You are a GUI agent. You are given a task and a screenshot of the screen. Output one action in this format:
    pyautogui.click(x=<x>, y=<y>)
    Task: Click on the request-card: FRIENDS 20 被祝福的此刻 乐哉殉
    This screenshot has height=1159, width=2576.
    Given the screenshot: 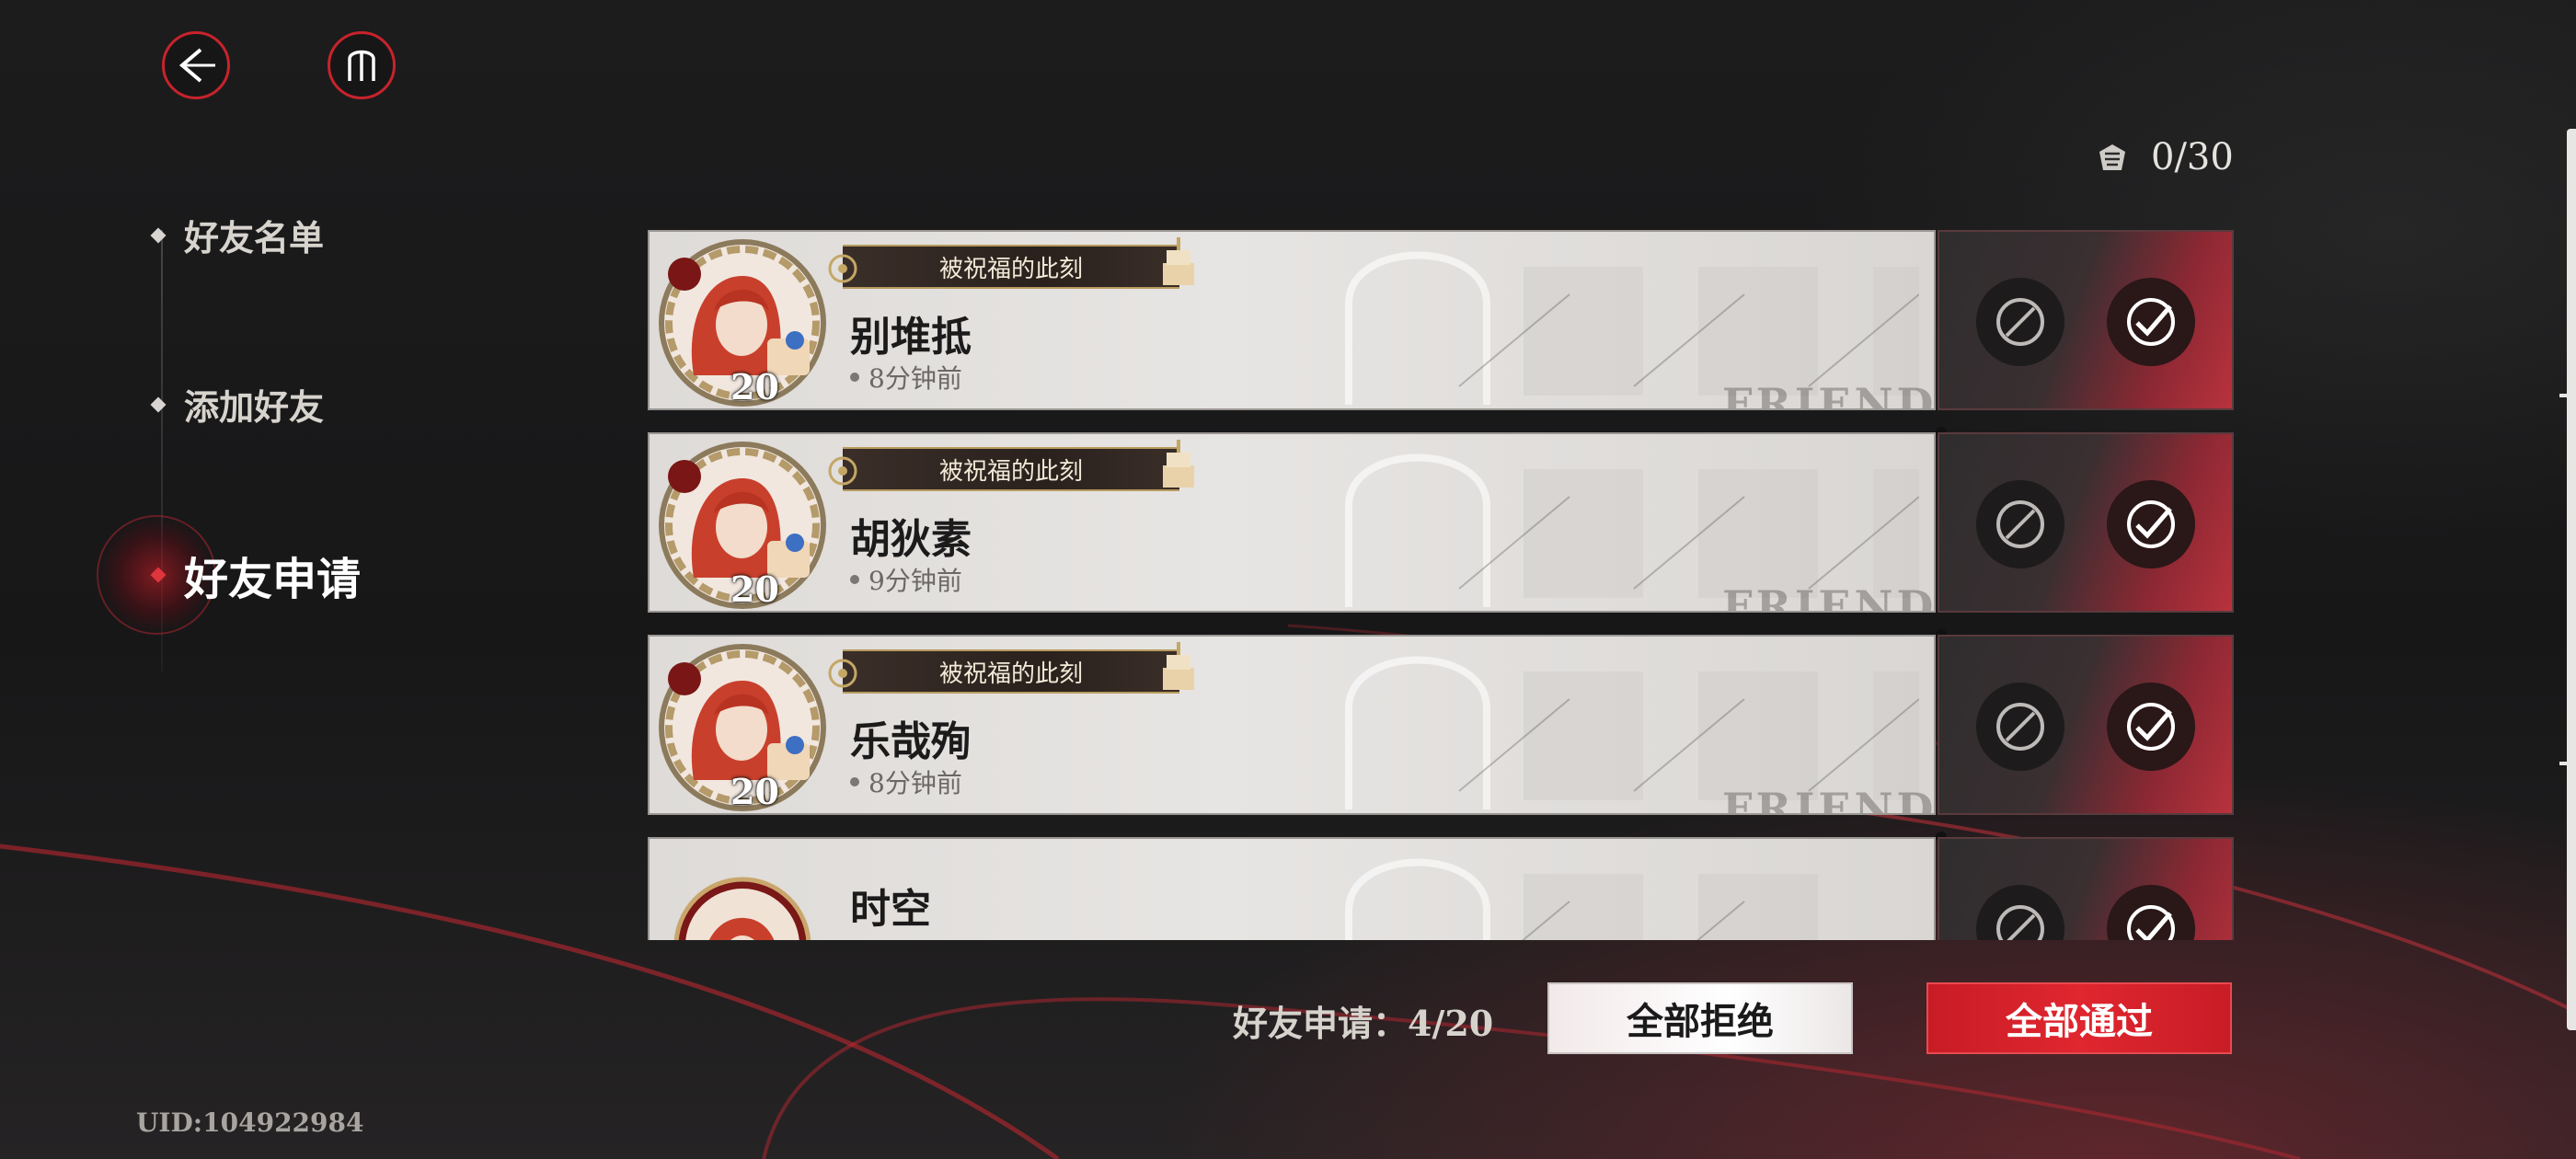 What is the action you would take?
    pyautogui.click(x=1292, y=725)
    